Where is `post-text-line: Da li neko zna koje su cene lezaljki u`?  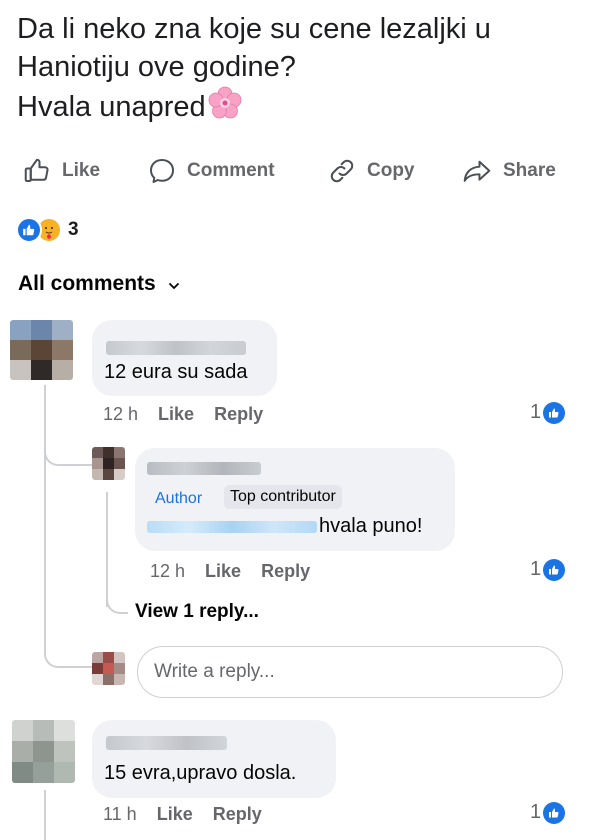 post-text-line: Da li neko zna koje su cene lezaljki u is located at coordinates (254, 29).